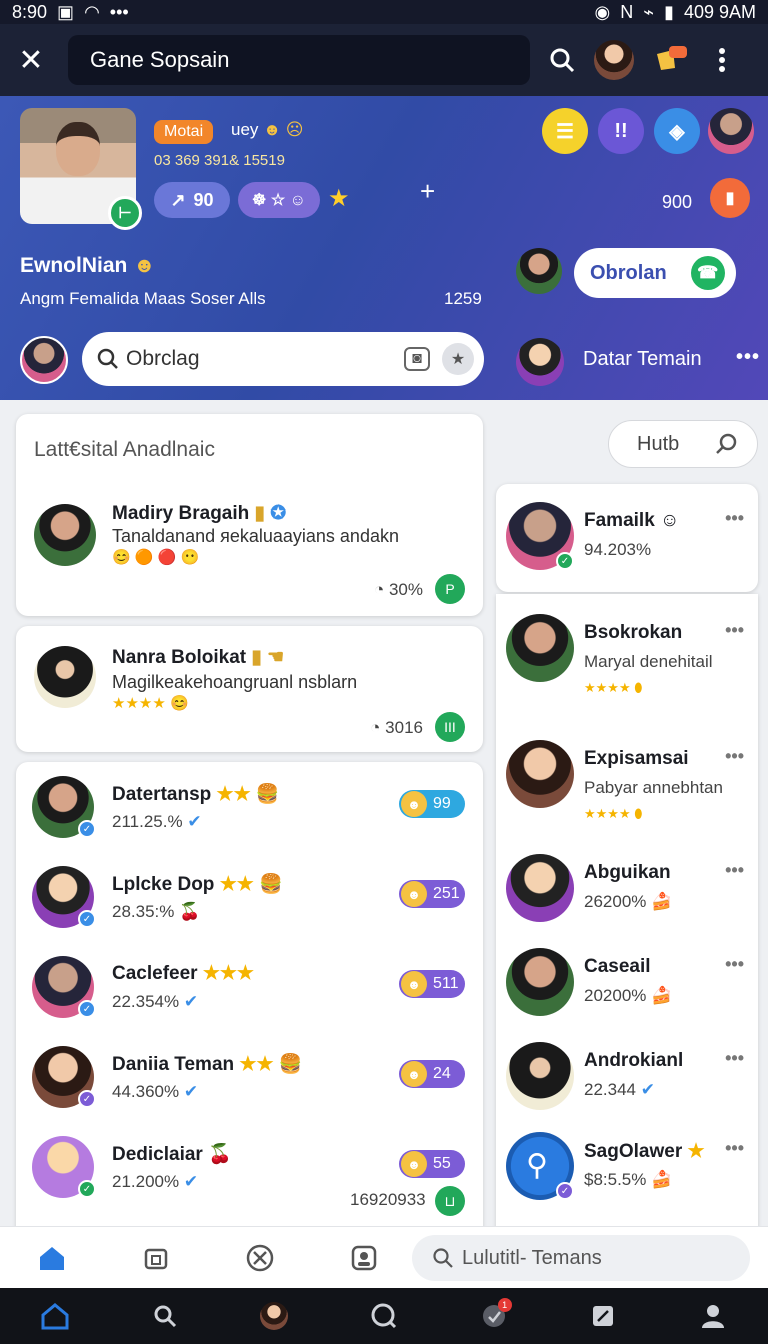 The height and width of the screenshot is (1344, 768). I want to click on right-list-item: ✓ Famailk ☺ 94.203% •••, so click(627, 539).